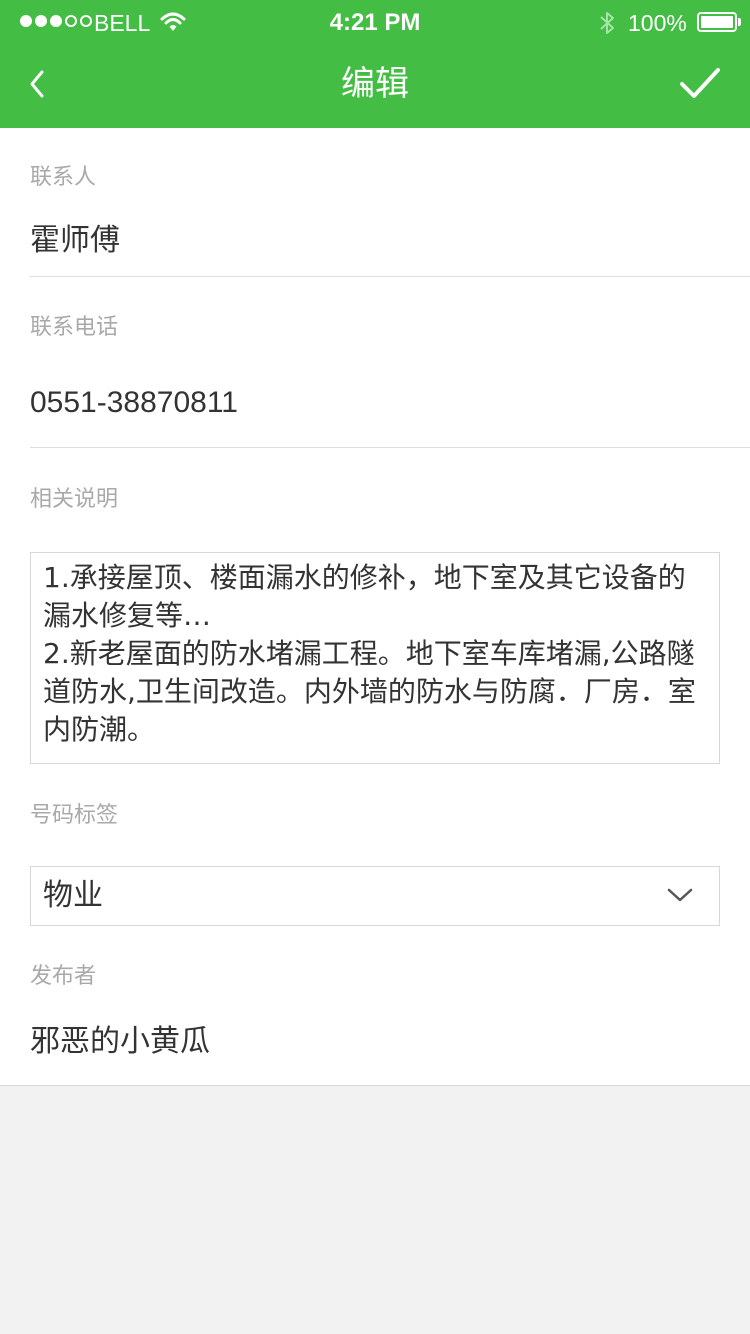 This screenshot has width=750, height=1334. I want to click on contact-field: 霍师傅, so click(75, 241).